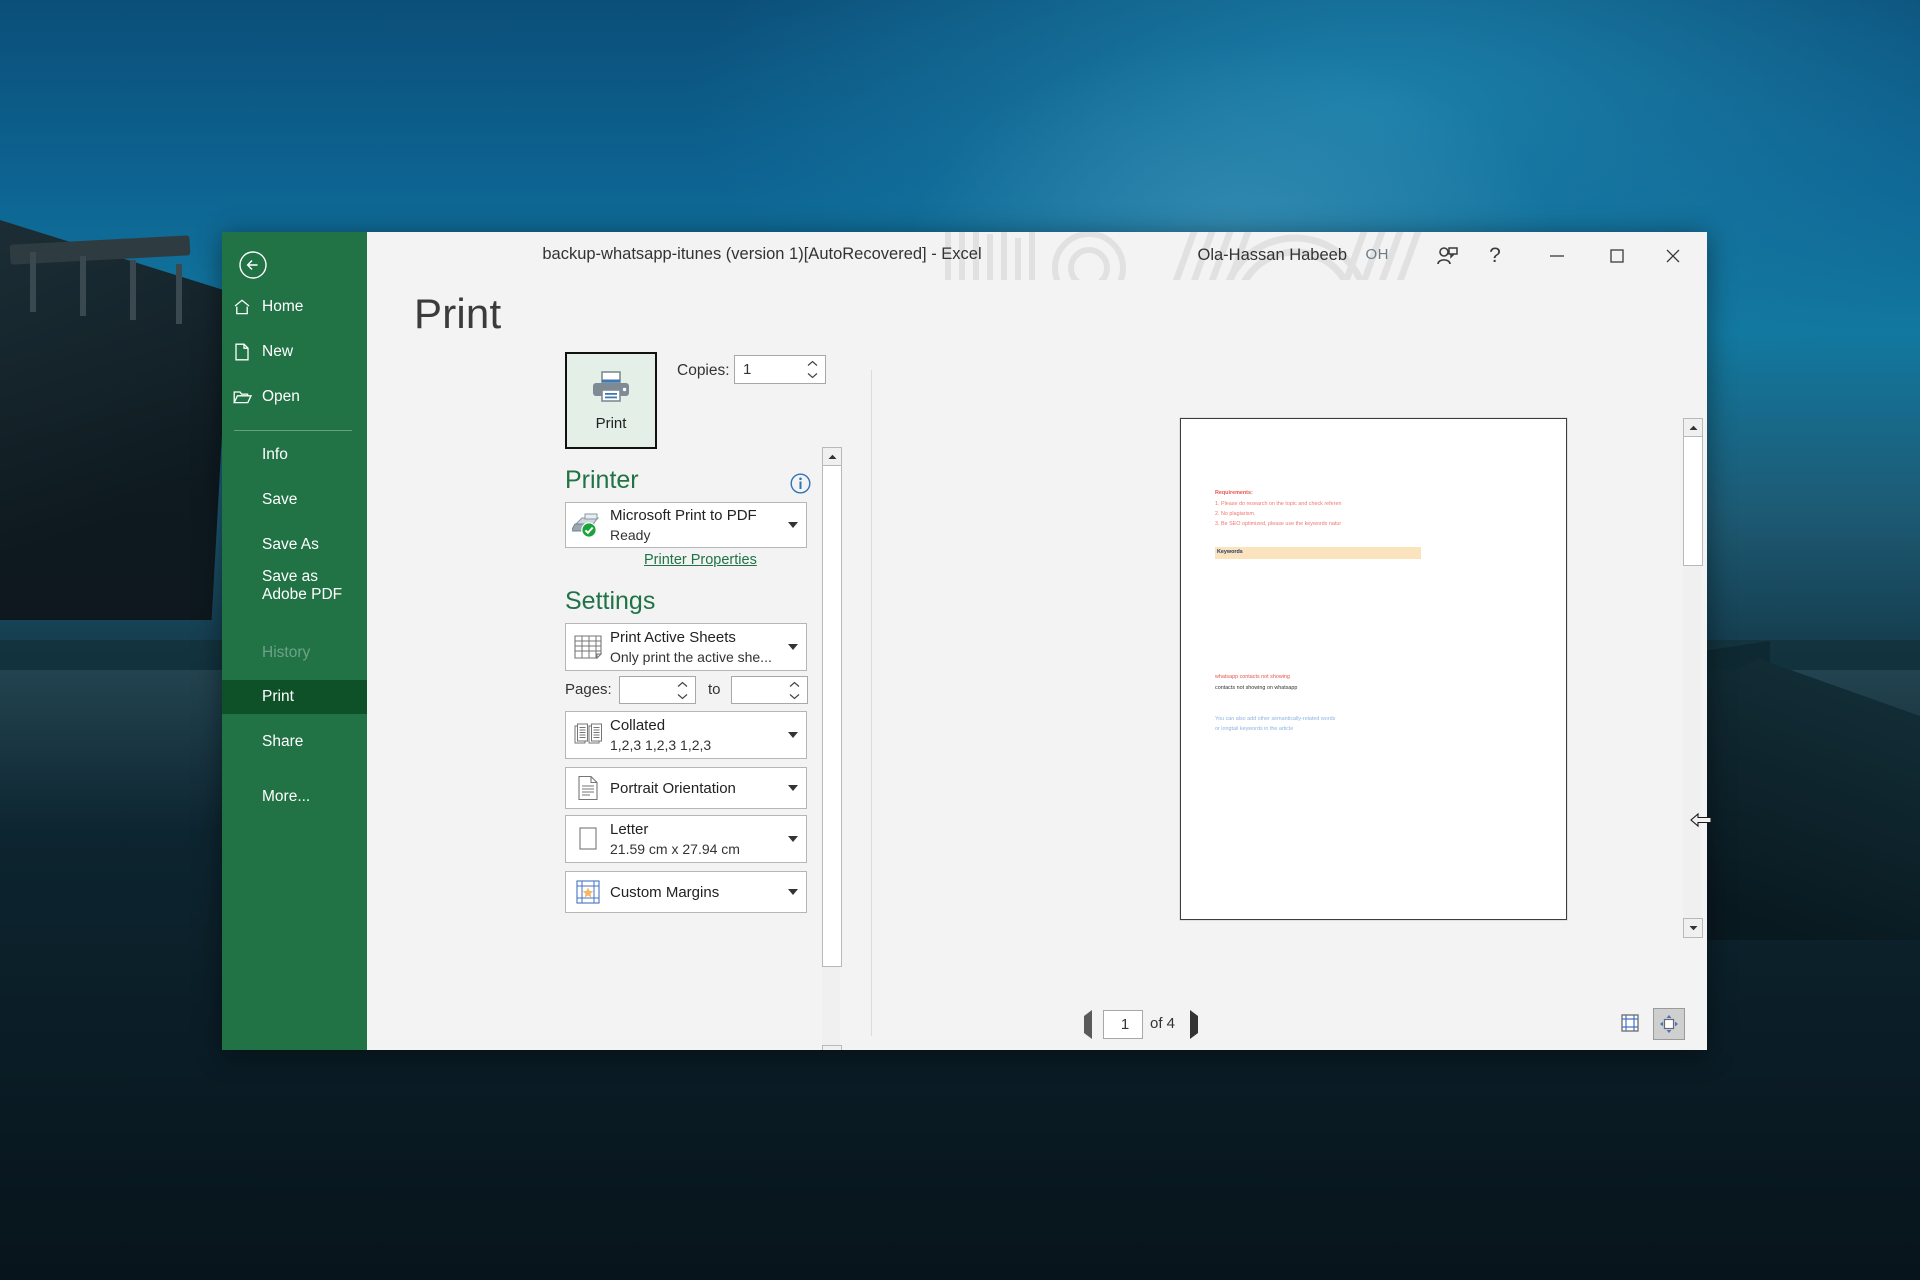 This screenshot has width=1920, height=1280. What do you see at coordinates (588, 839) in the screenshot?
I see `paper-size-icon` at bounding box center [588, 839].